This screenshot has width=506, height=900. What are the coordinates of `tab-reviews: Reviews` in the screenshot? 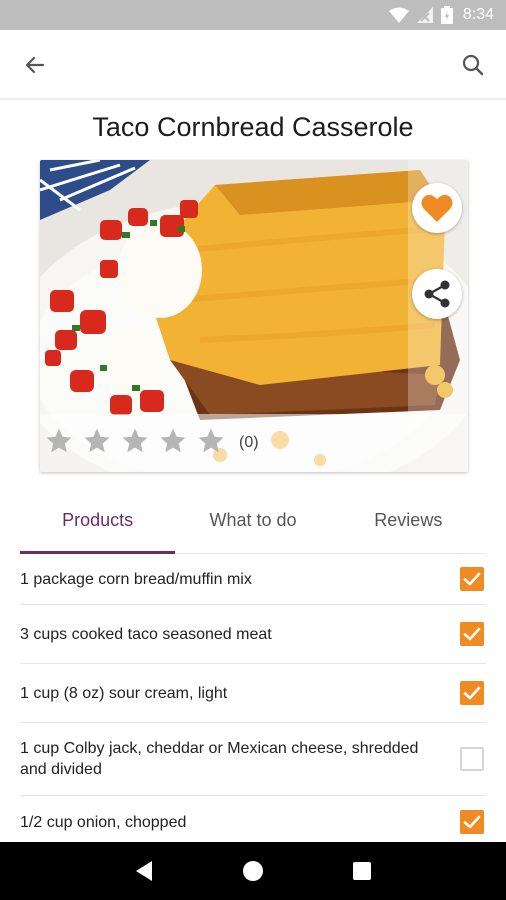 It's located at (408, 524).